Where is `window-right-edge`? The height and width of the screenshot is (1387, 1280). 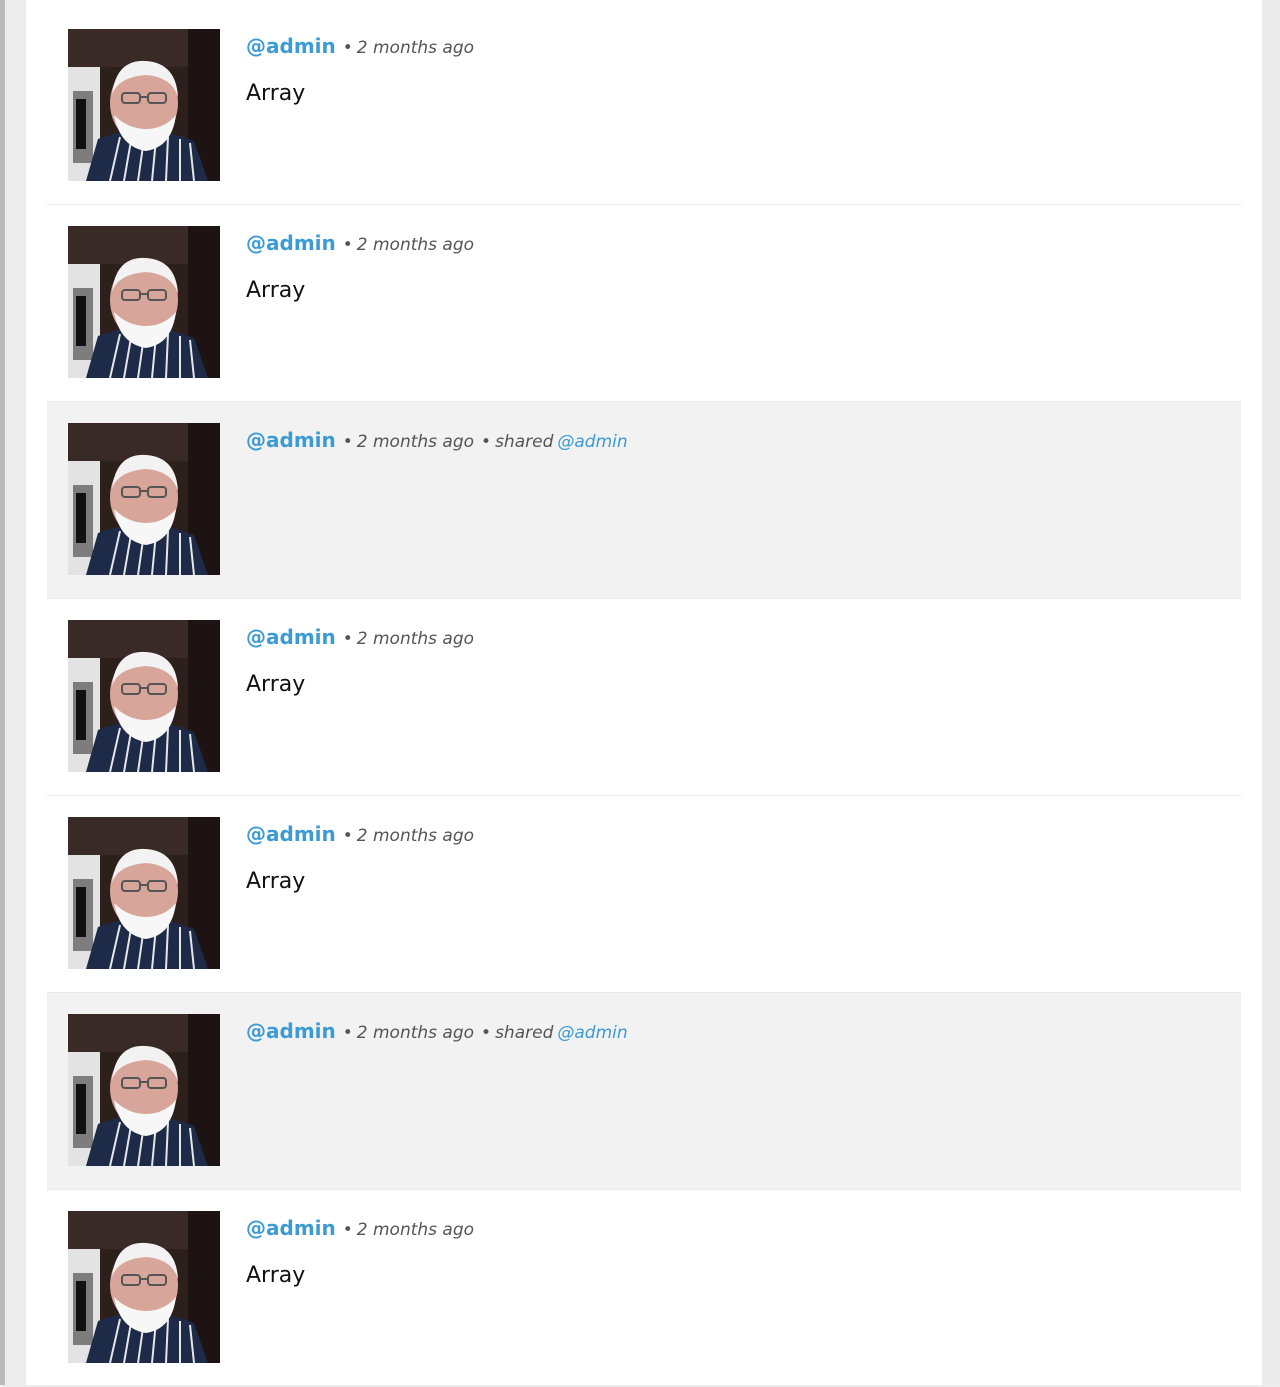
window-right-edge is located at coordinates (1271, 692).